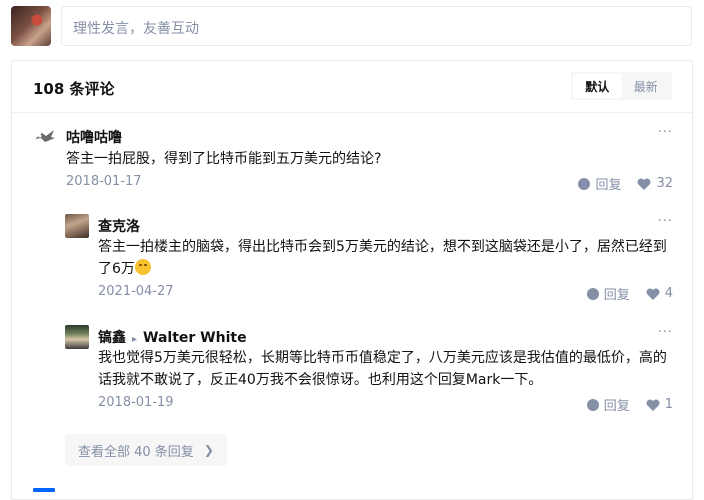 The height and width of the screenshot is (500, 704). What do you see at coordinates (136, 402) in the screenshot?
I see `comment-date: 2018-01-19` at bounding box center [136, 402].